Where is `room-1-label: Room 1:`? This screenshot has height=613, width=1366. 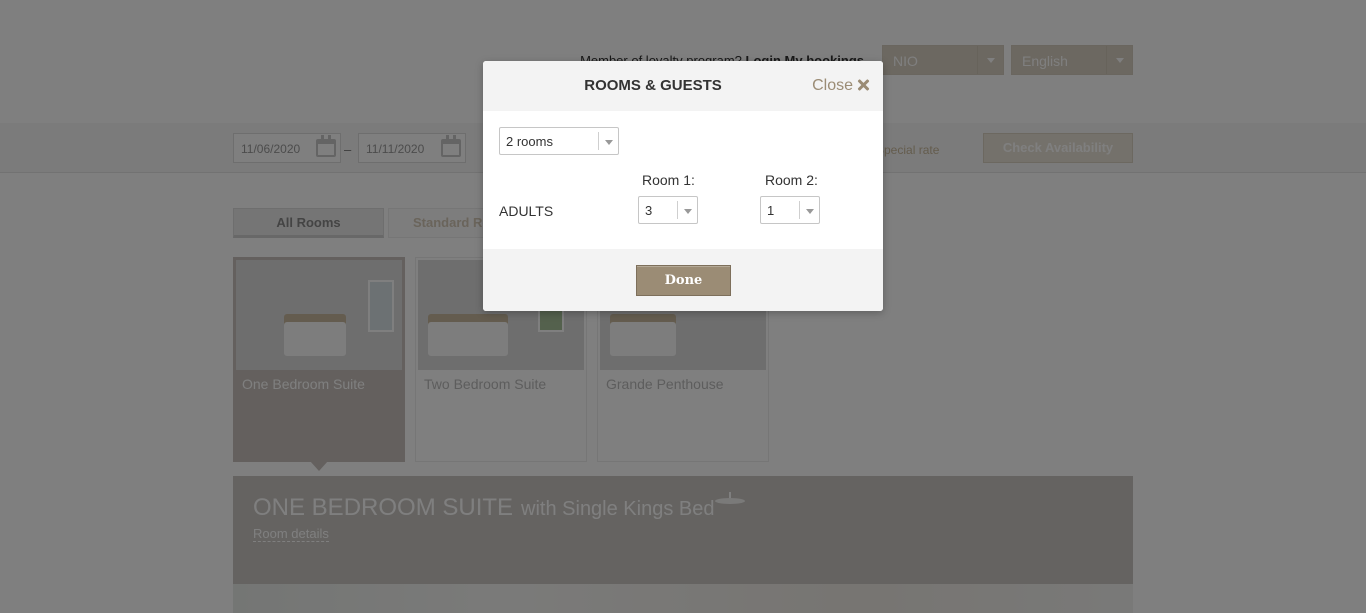 room-1-label: Room 1: is located at coordinates (668, 180).